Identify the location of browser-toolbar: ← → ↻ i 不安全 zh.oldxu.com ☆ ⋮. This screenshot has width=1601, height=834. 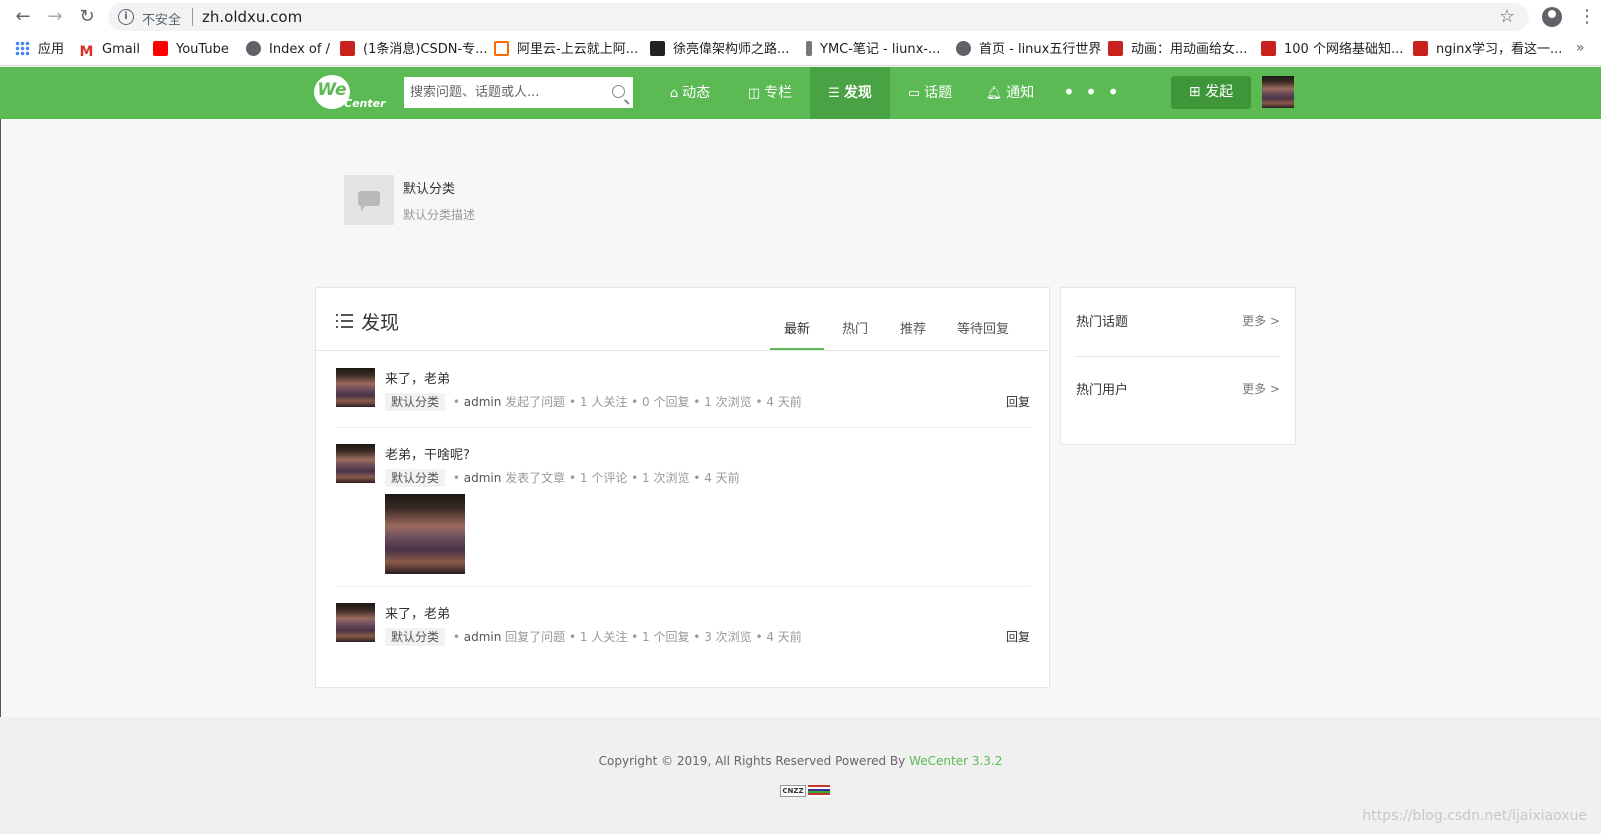
(800, 17).